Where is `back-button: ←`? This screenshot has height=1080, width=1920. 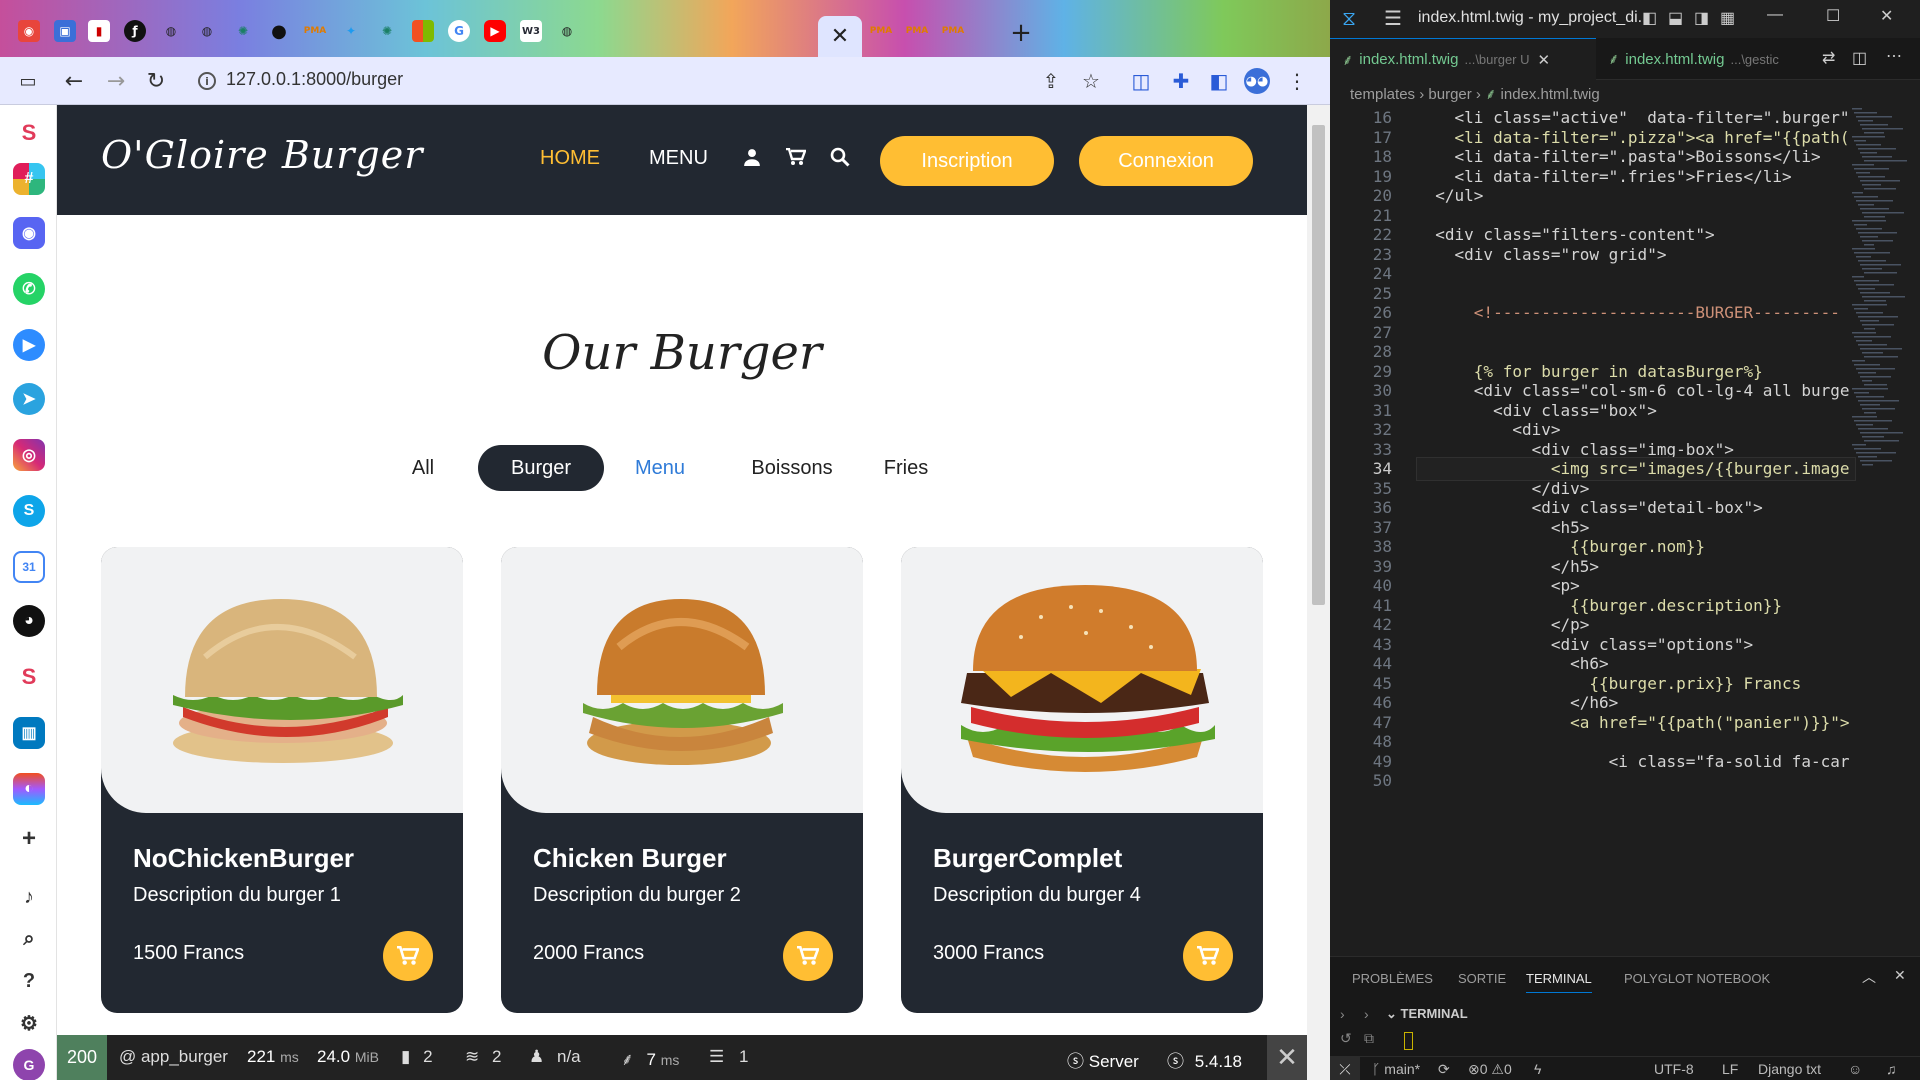
back-button: ← is located at coordinates (74, 81).